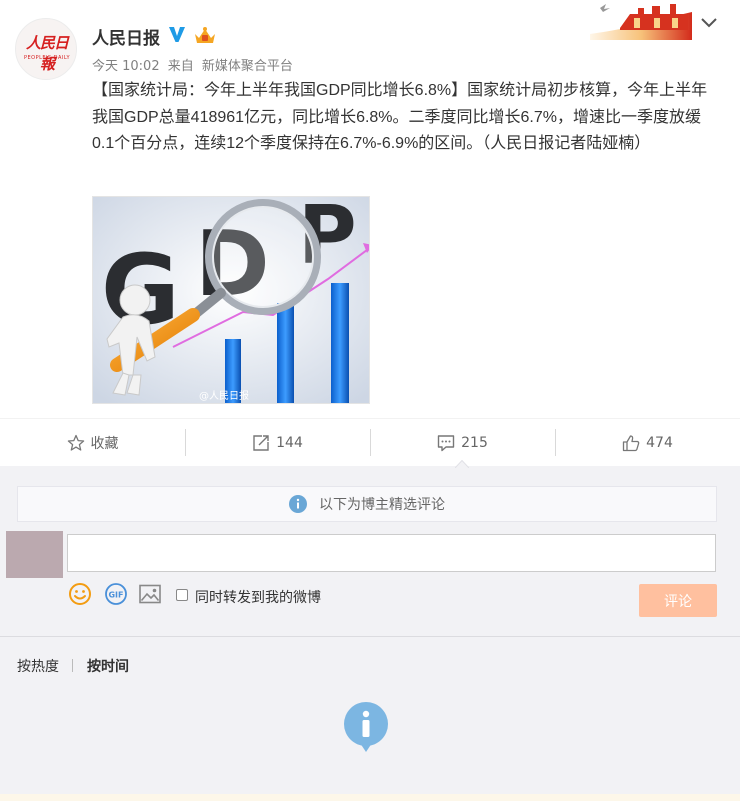 The image size is (740, 801). What do you see at coordinates (108, 666) in the screenshot?
I see `sort-by-time-tab: 按时间` at bounding box center [108, 666].